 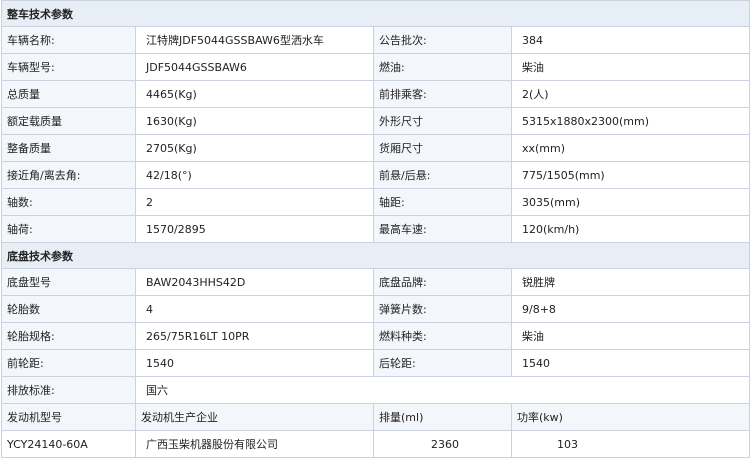 I want to click on spec-row: 总质量 4465(Kg) 前排乘客: 2(人), so click(x=375, y=94).